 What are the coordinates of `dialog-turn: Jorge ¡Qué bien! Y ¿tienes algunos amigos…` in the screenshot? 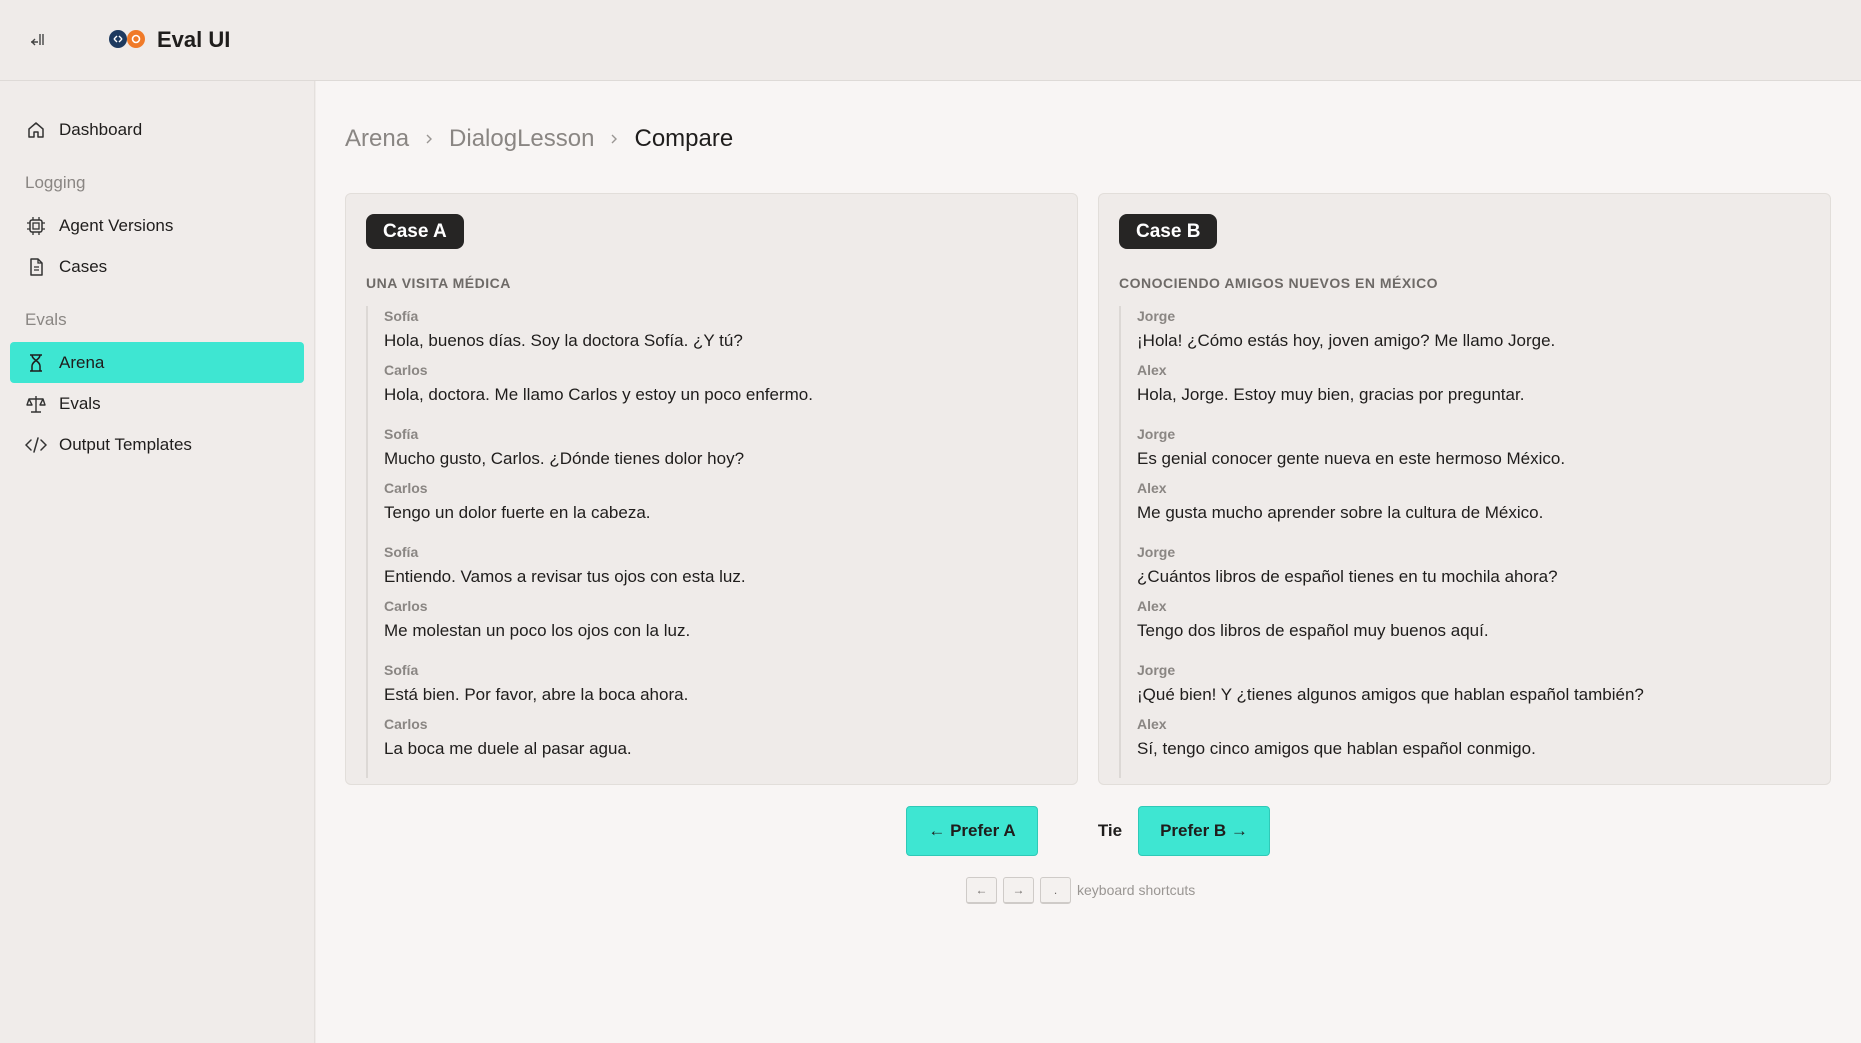 It's located at (1464, 719).